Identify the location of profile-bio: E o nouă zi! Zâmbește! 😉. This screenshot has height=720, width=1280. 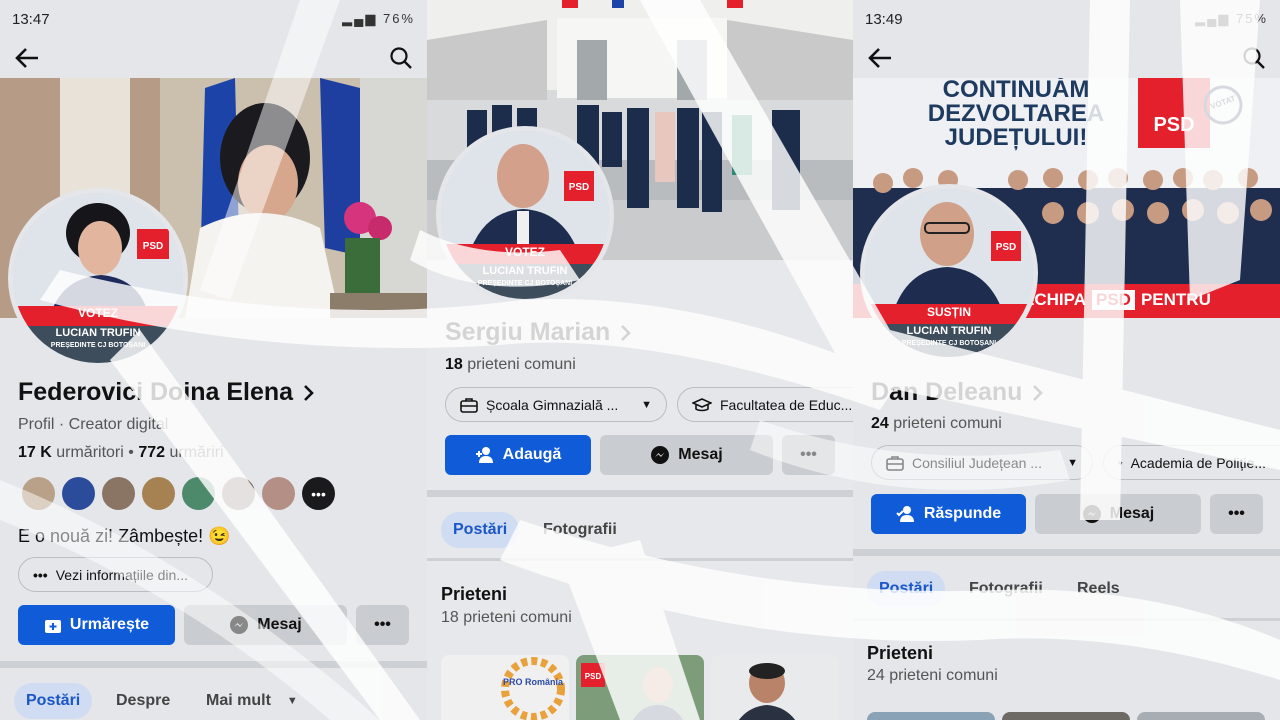
(124, 536).